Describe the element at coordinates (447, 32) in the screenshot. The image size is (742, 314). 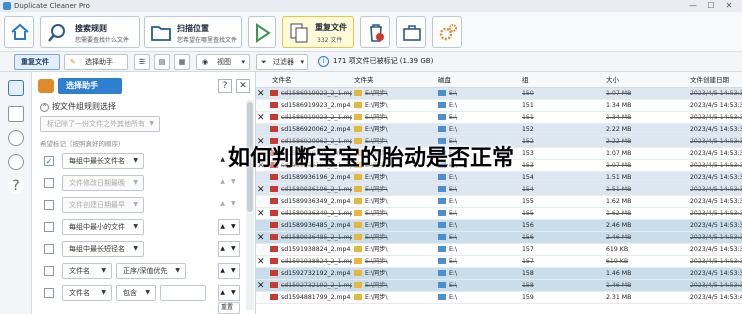
I see `settings-button` at that location.